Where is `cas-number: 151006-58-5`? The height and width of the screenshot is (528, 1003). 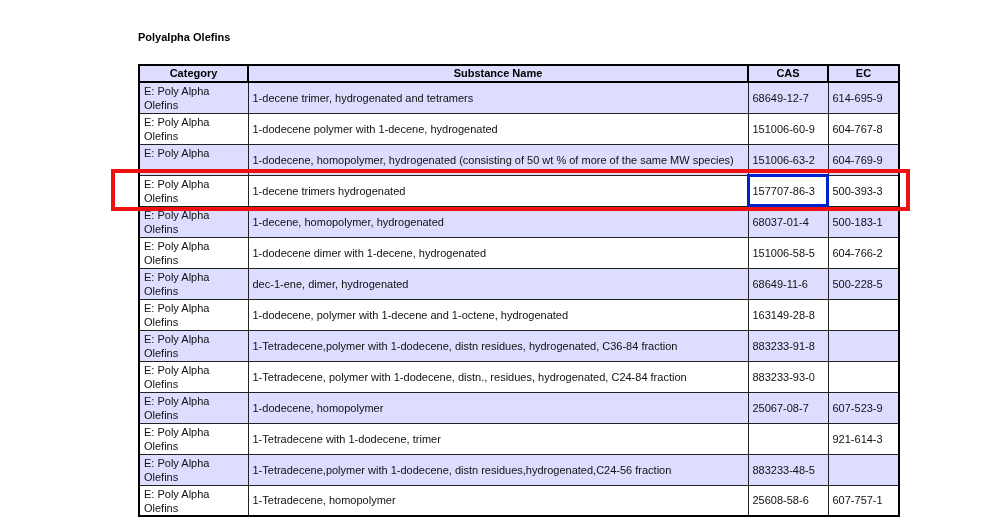
cas-number: 151006-58-5 is located at coordinates (783, 252).